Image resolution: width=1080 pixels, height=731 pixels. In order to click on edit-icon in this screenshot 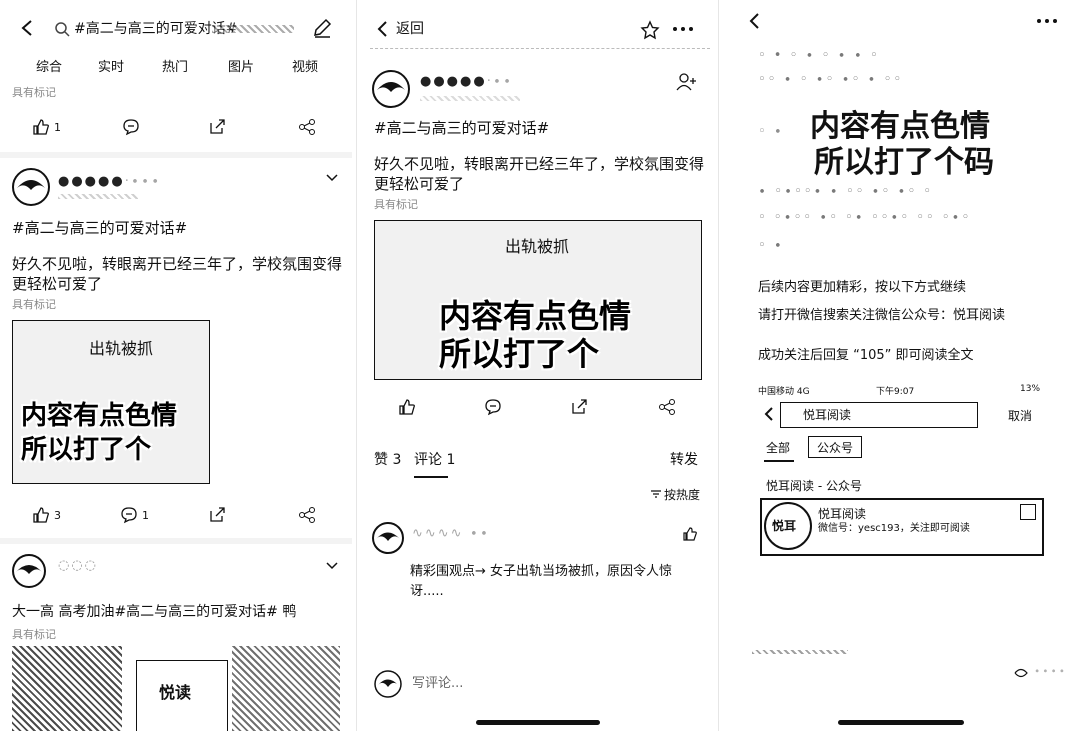, I will do `click(322, 28)`.